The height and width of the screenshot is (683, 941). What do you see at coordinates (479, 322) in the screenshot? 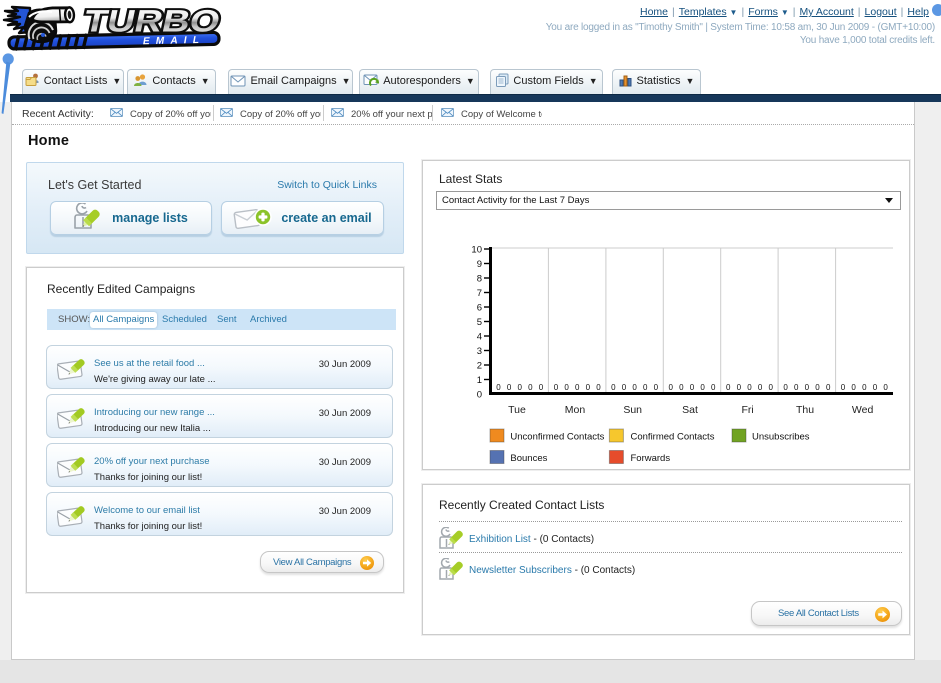
I see `svg-text: 5` at bounding box center [479, 322].